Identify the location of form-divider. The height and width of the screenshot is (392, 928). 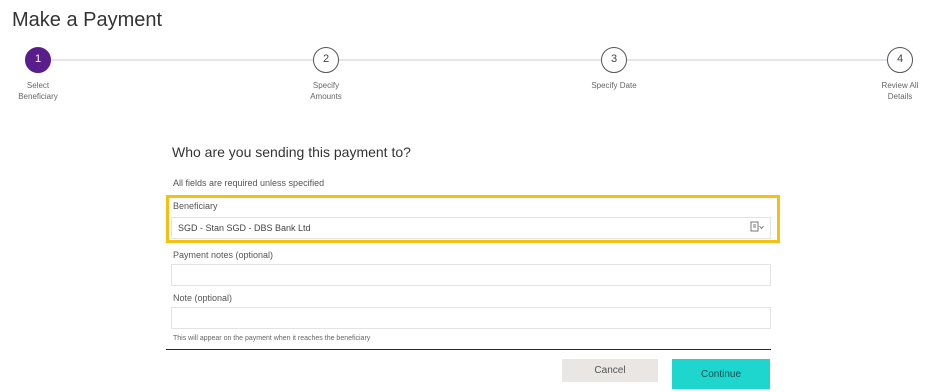
(468, 349).